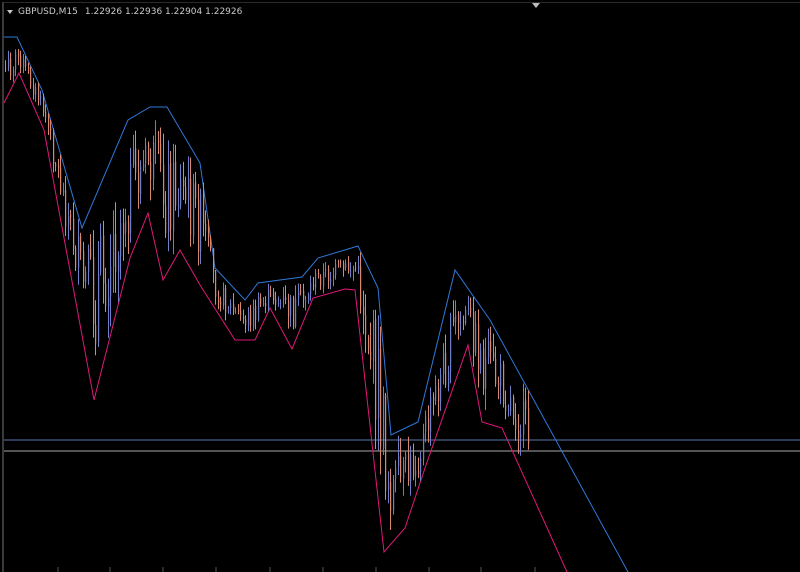 This screenshot has width=800, height=572. Describe the element at coordinates (536, 5) in the screenshot. I see `chart-shift-icon` at that location.